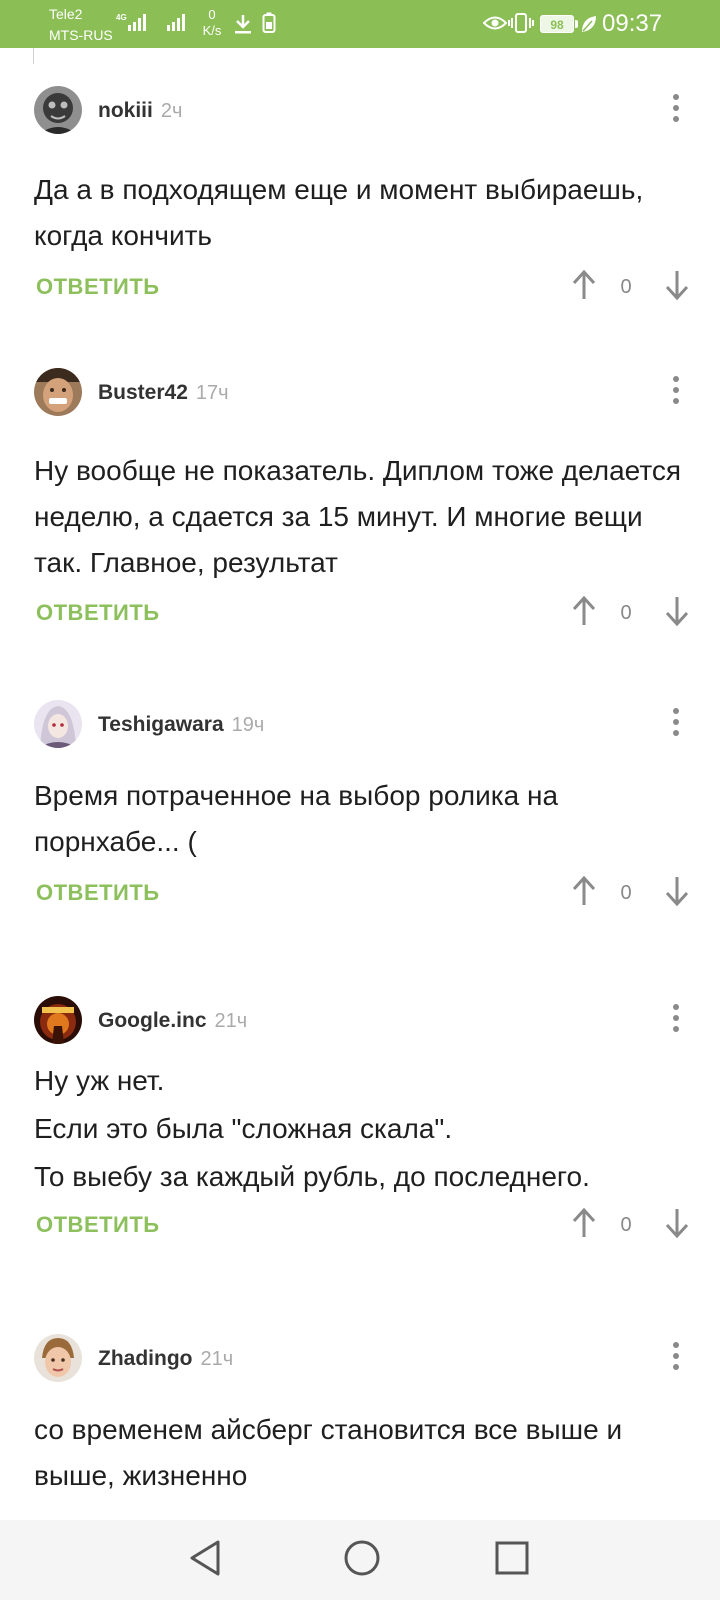 The width and height of the screenshot is (720, 1600). What do you see at coordinates (206, 1558) in the screenshot?
I see `back-icon` at bounding box center [206, 1558].